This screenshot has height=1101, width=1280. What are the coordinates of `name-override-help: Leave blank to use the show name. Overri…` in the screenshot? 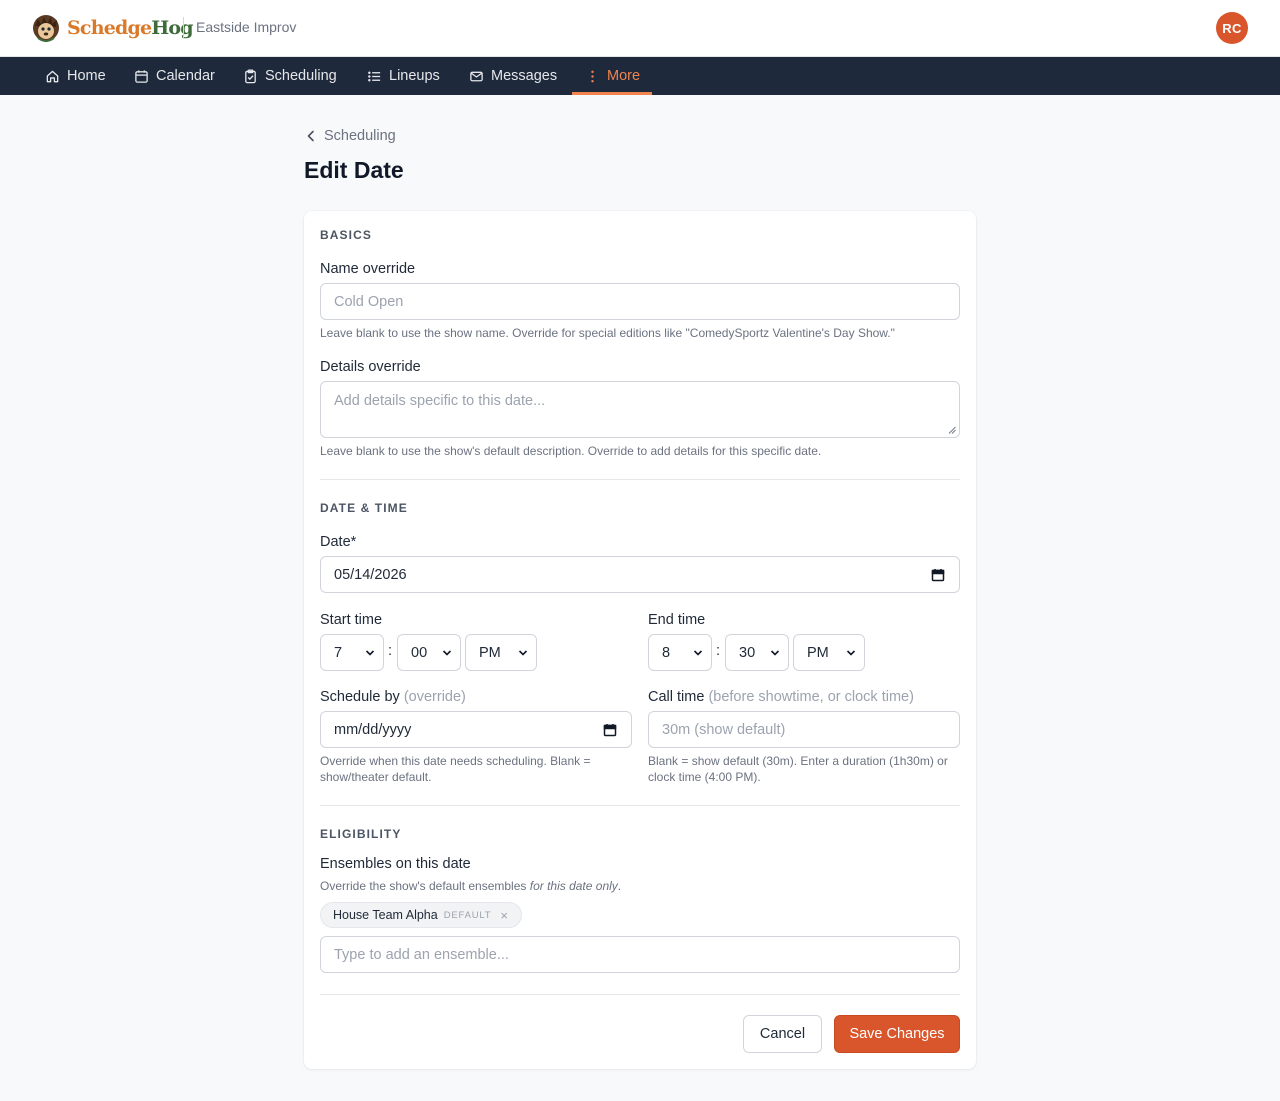 It's located at (607, 333).